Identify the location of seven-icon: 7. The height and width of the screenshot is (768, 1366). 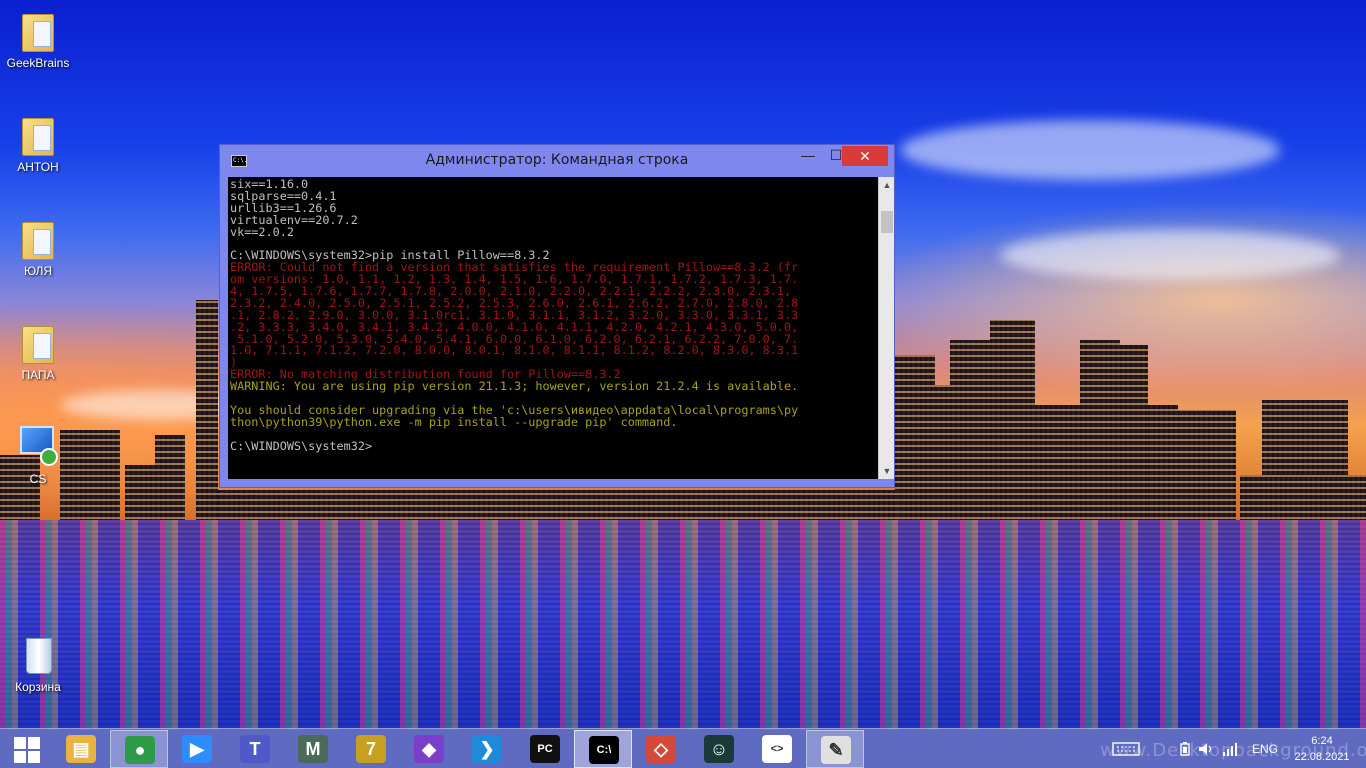
(371, 749).